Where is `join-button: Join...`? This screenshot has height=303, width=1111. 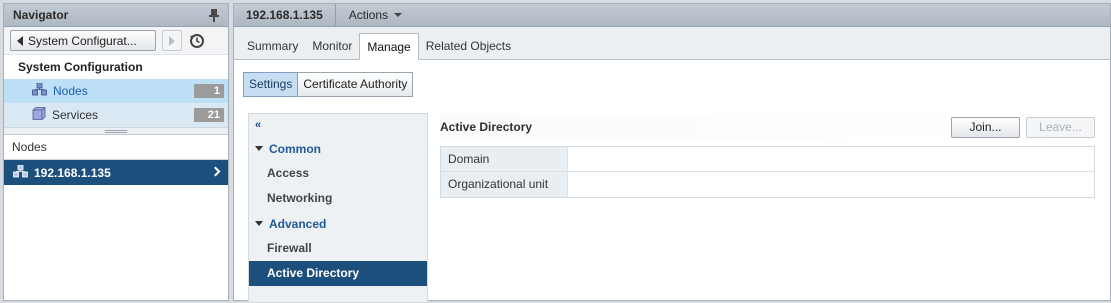
join-button: Join... is located at coordinates (985, 127).